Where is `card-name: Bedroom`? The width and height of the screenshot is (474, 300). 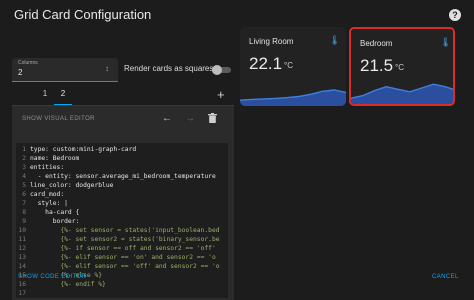
card-name: Bedroom is located at coordinates (376, 43).